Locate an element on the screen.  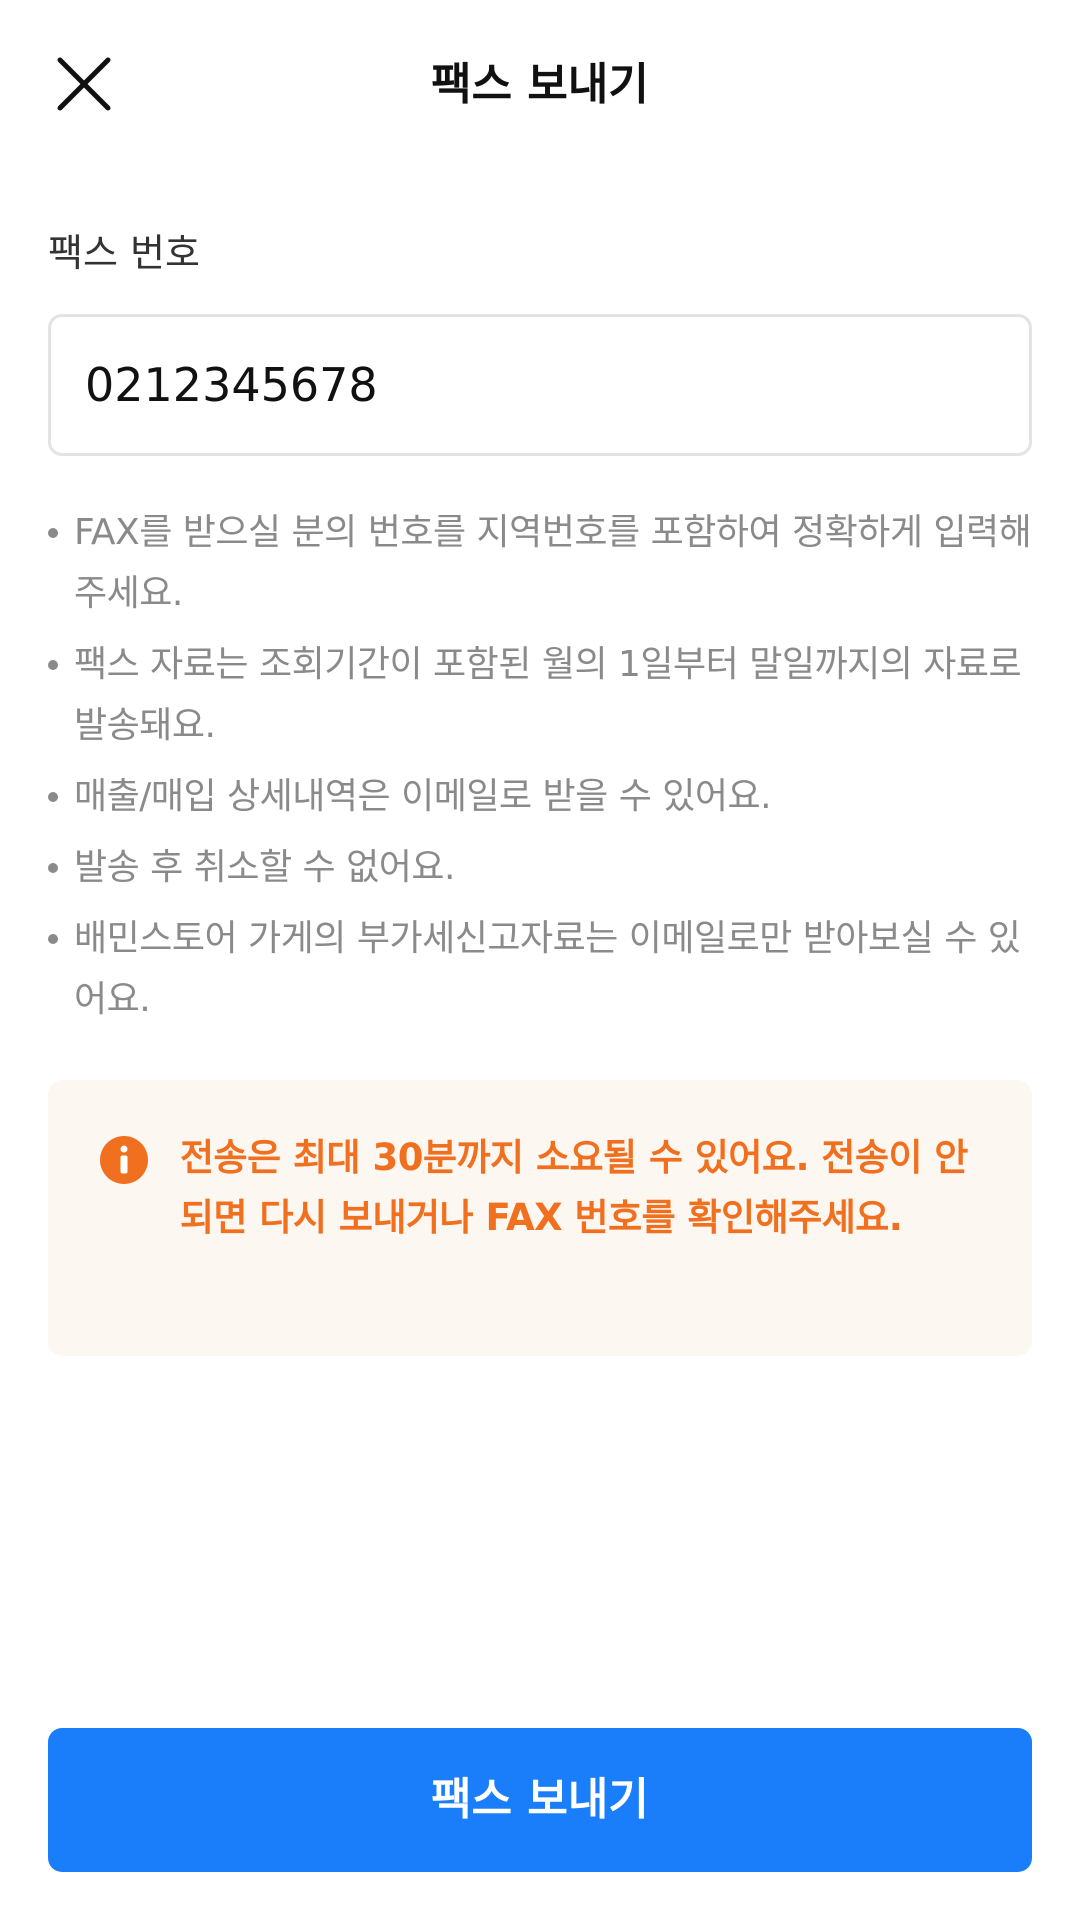
fax-number-label: 팩스 번호 is located at coordinates (124, 253).